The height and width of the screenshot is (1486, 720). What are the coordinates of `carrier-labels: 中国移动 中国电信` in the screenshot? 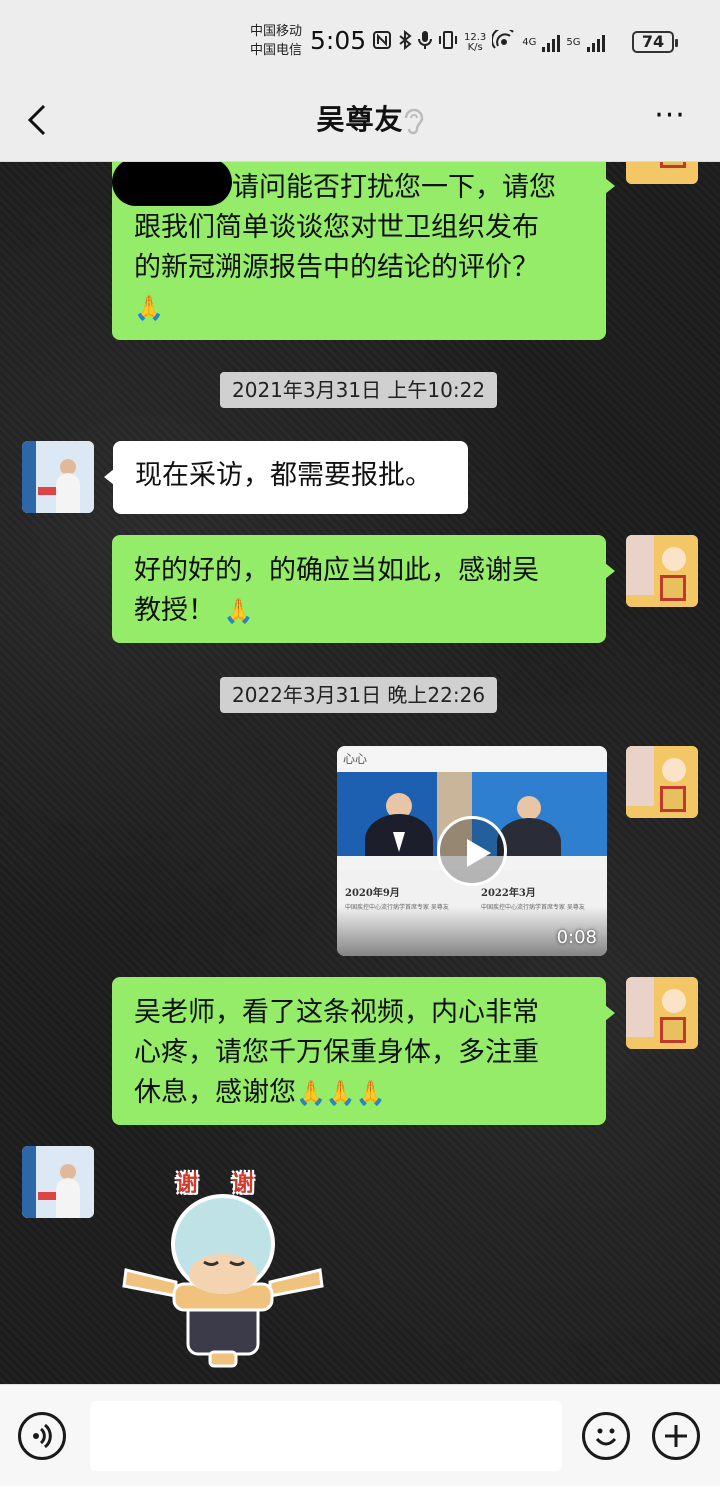 It's located at (276, 41).